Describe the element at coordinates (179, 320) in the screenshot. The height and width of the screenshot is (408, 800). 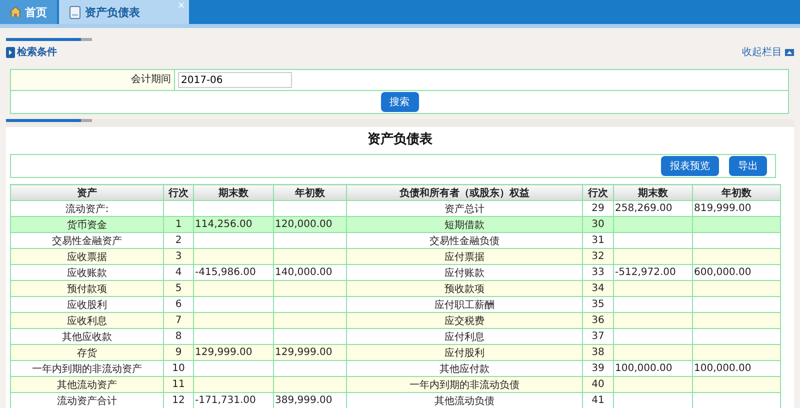
I see `table-cell: 7` at that location.